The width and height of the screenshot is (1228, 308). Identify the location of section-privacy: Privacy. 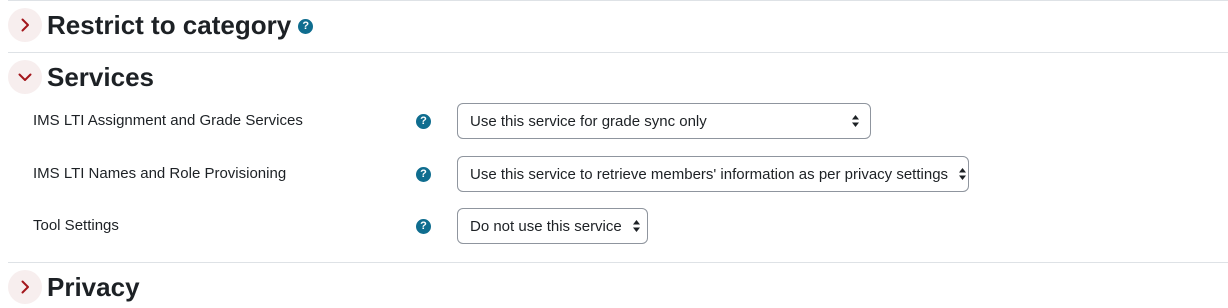
(614, 285).